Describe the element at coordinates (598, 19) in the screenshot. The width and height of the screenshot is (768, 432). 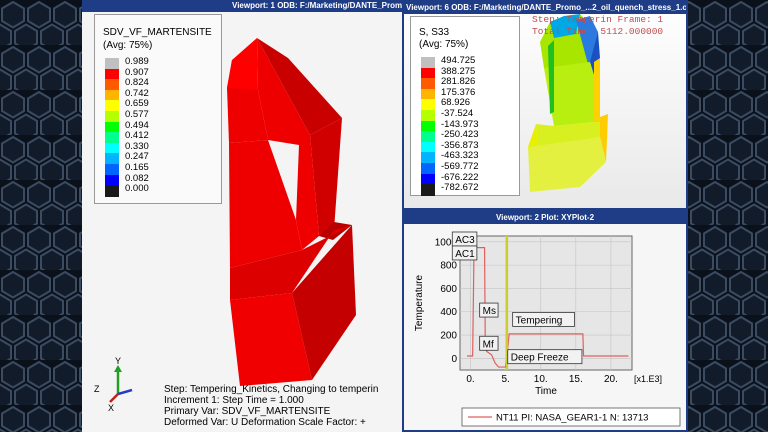
I see `step-frame-text: Step: Temperin Frame: 1` at that location.